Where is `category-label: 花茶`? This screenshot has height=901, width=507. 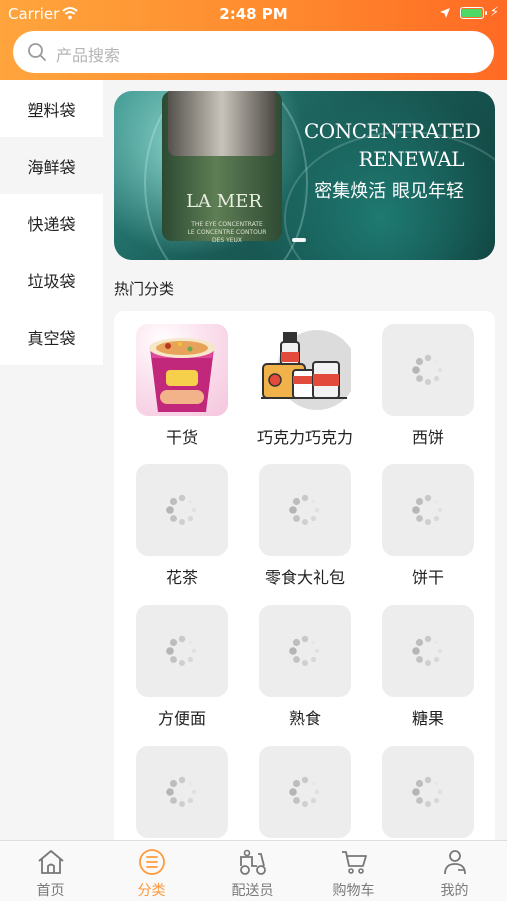 category-label: 花茶 is located at coordinates (181, 577).